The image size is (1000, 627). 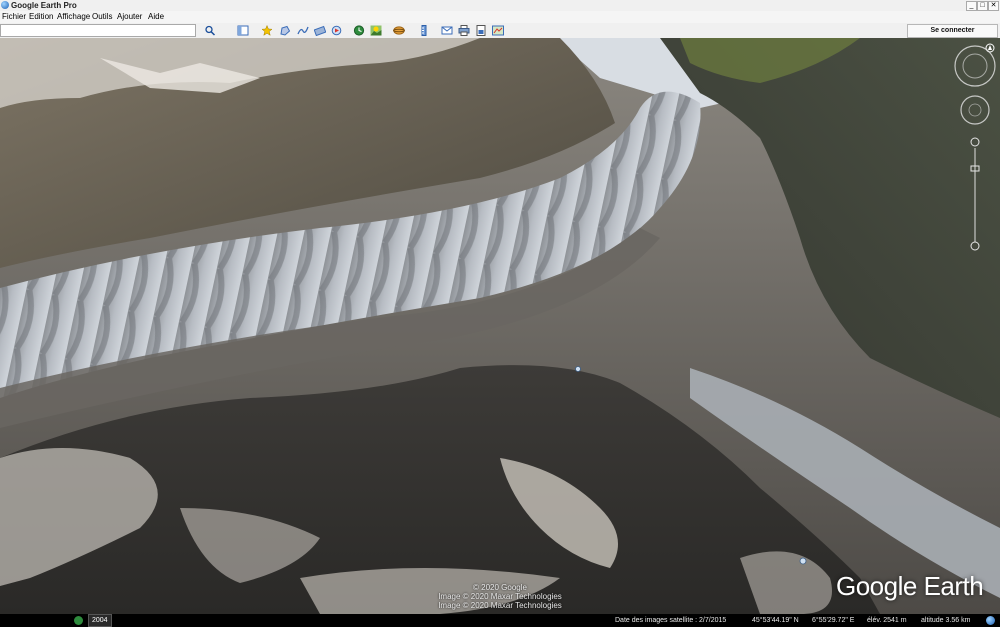 What do you see at coordinates (320, 30) in the screenshot?
I see `image-overlay-icon` at bounding box center [320, 30].